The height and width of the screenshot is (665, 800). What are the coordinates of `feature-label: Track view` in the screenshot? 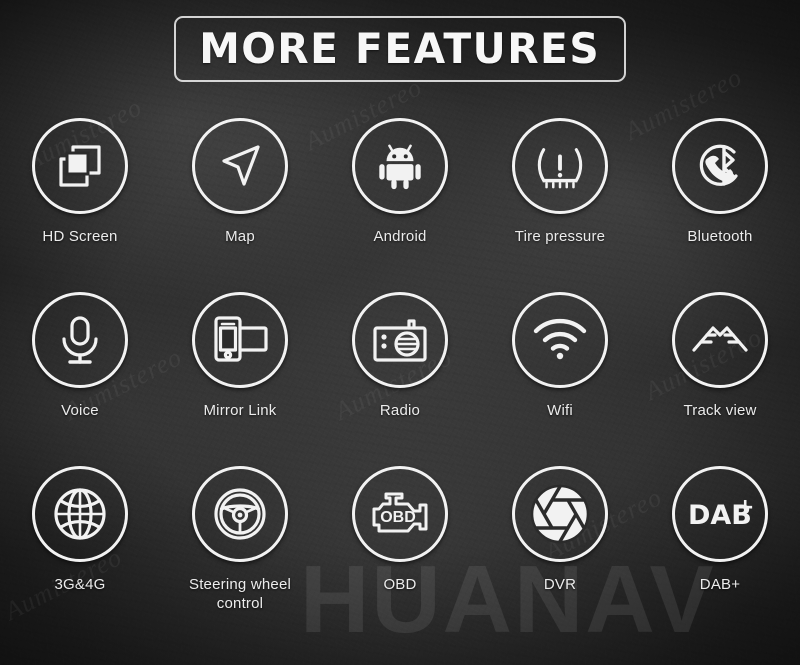 It's located at (720, 410).